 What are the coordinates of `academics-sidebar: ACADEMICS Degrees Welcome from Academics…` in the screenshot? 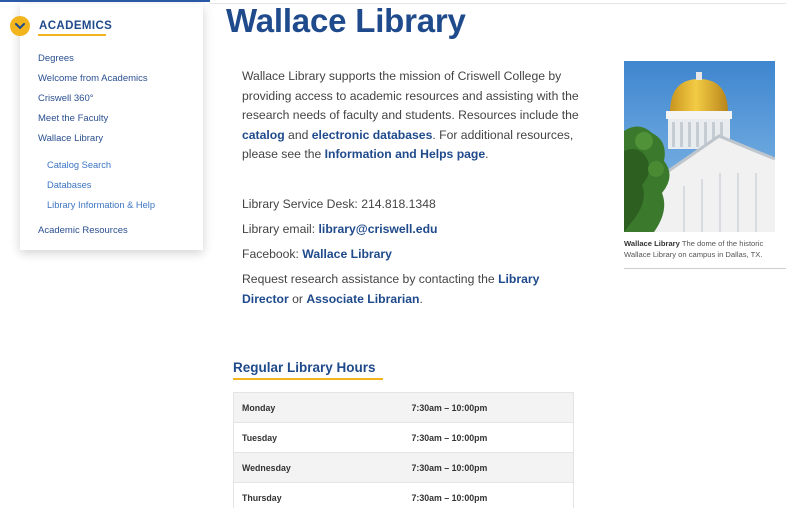 It's located at (106, 127).